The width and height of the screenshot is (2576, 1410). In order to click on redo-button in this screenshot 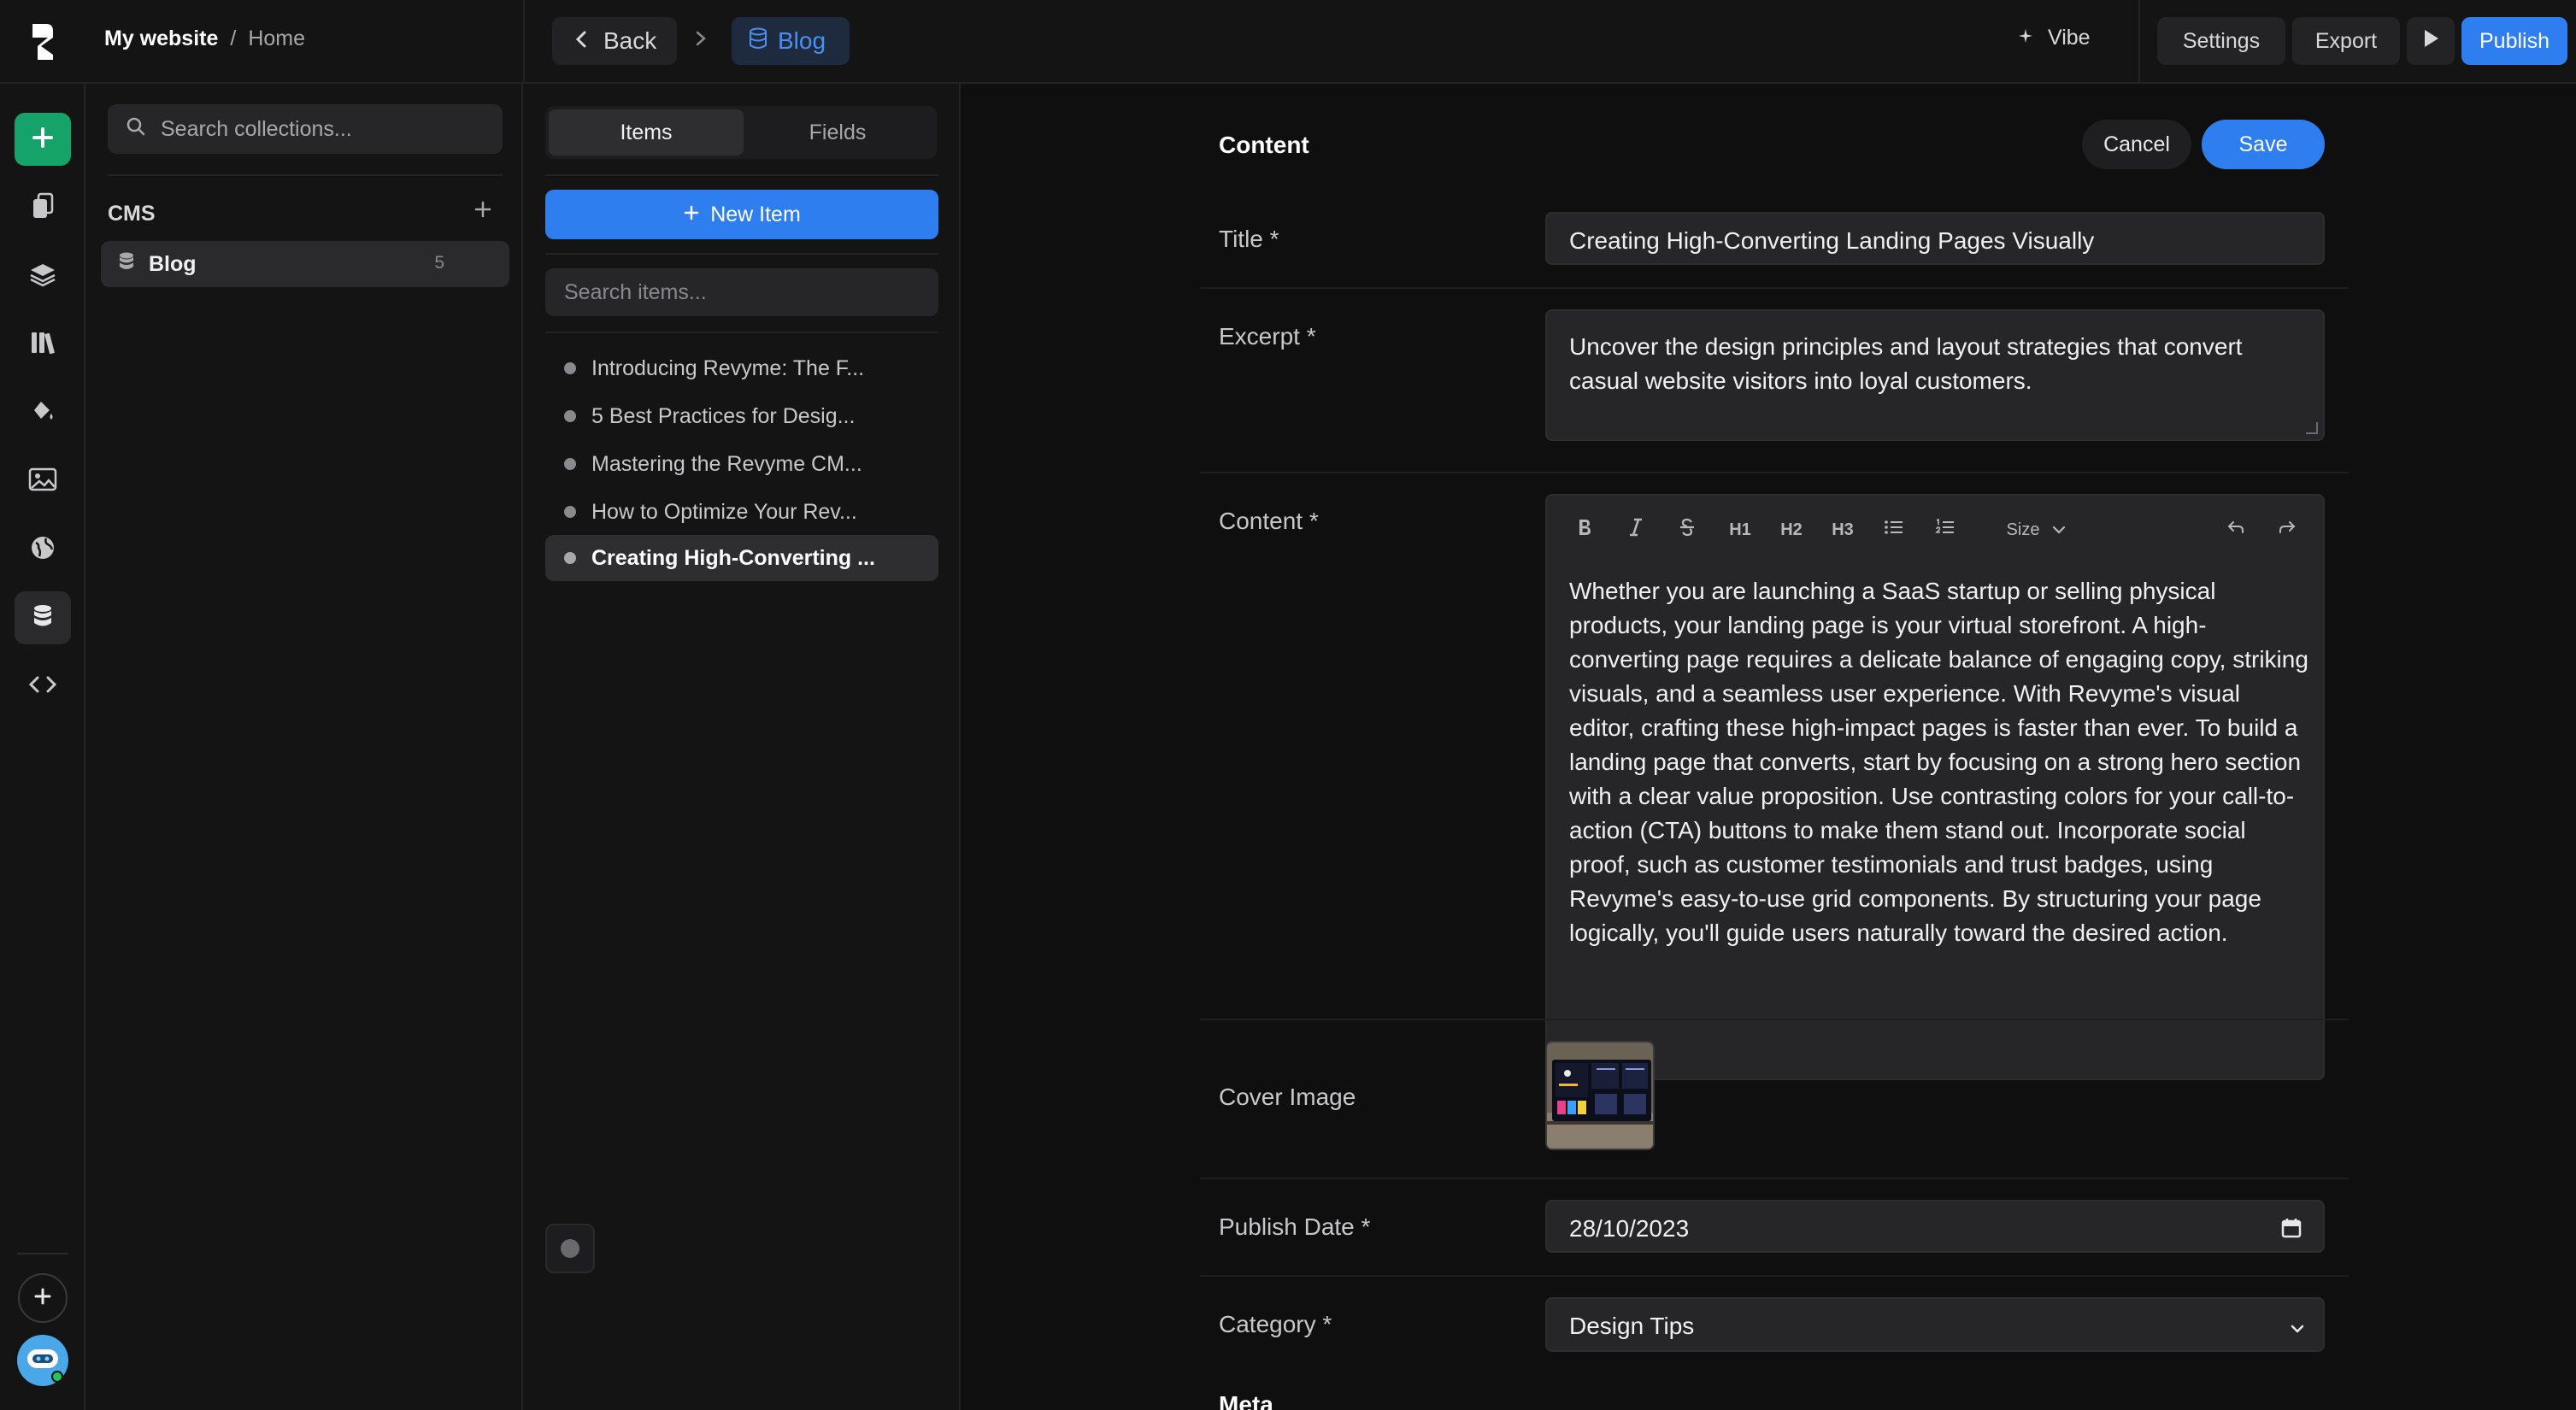, I will do `click(2287, 529)`.